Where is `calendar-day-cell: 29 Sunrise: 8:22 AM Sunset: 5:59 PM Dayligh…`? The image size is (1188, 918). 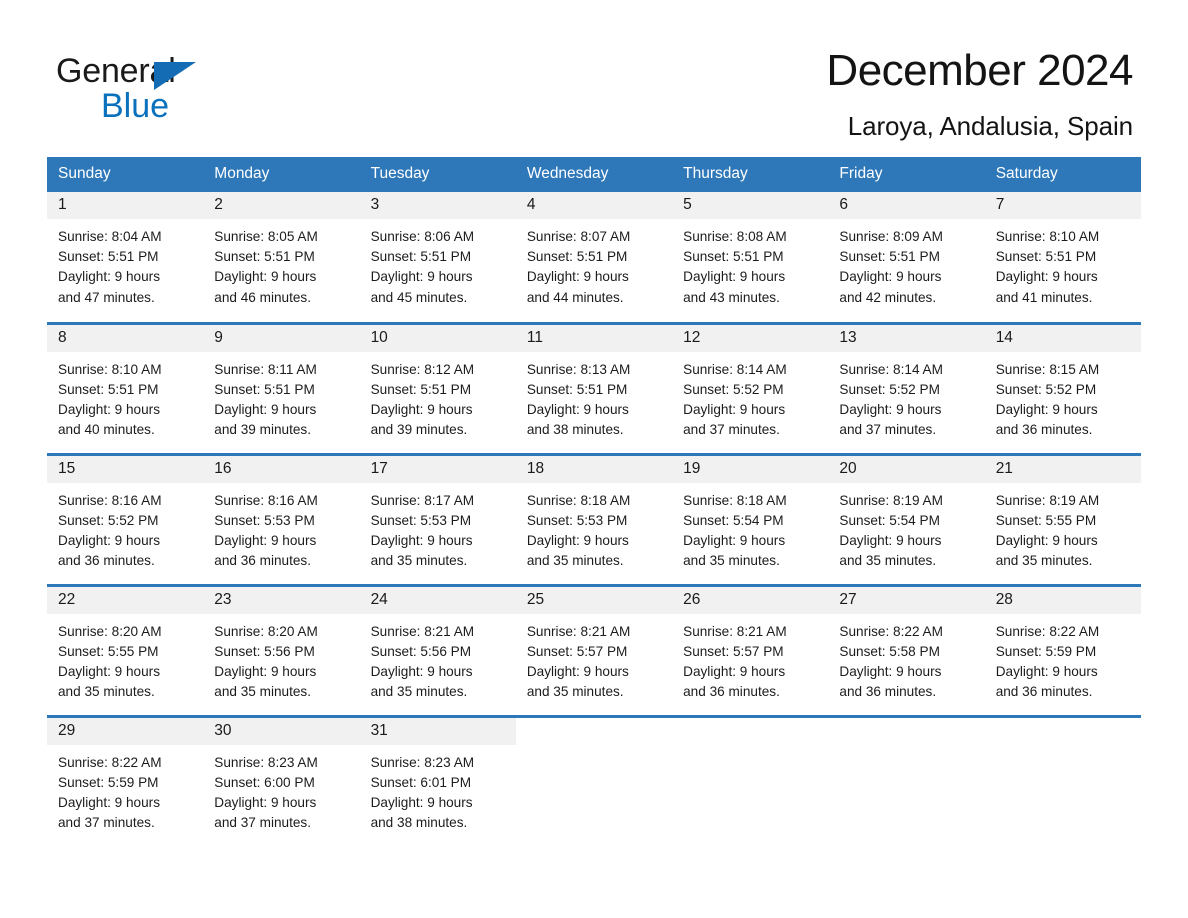 calendar-day-cell: 29 Sunrise: 8:22 AM Sunset: 5:59 PM Dayligh… is located at coordinates (125, 780).